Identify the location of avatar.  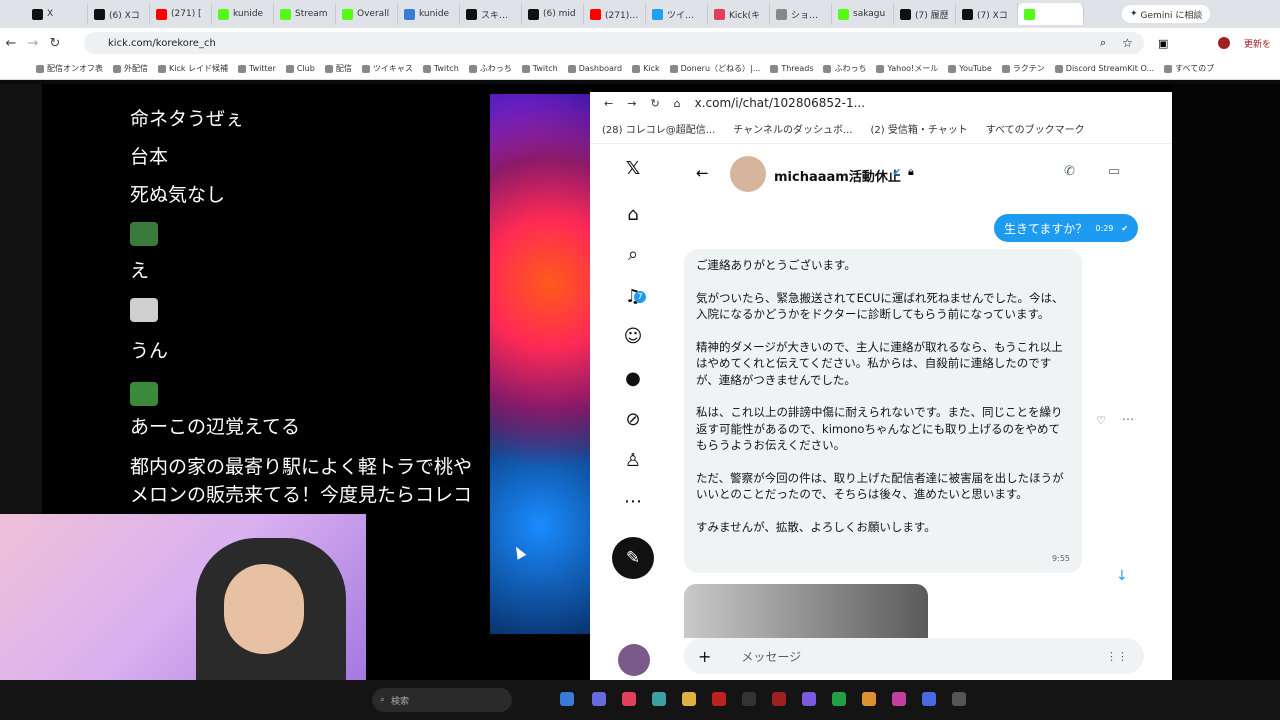
(1224, 43).